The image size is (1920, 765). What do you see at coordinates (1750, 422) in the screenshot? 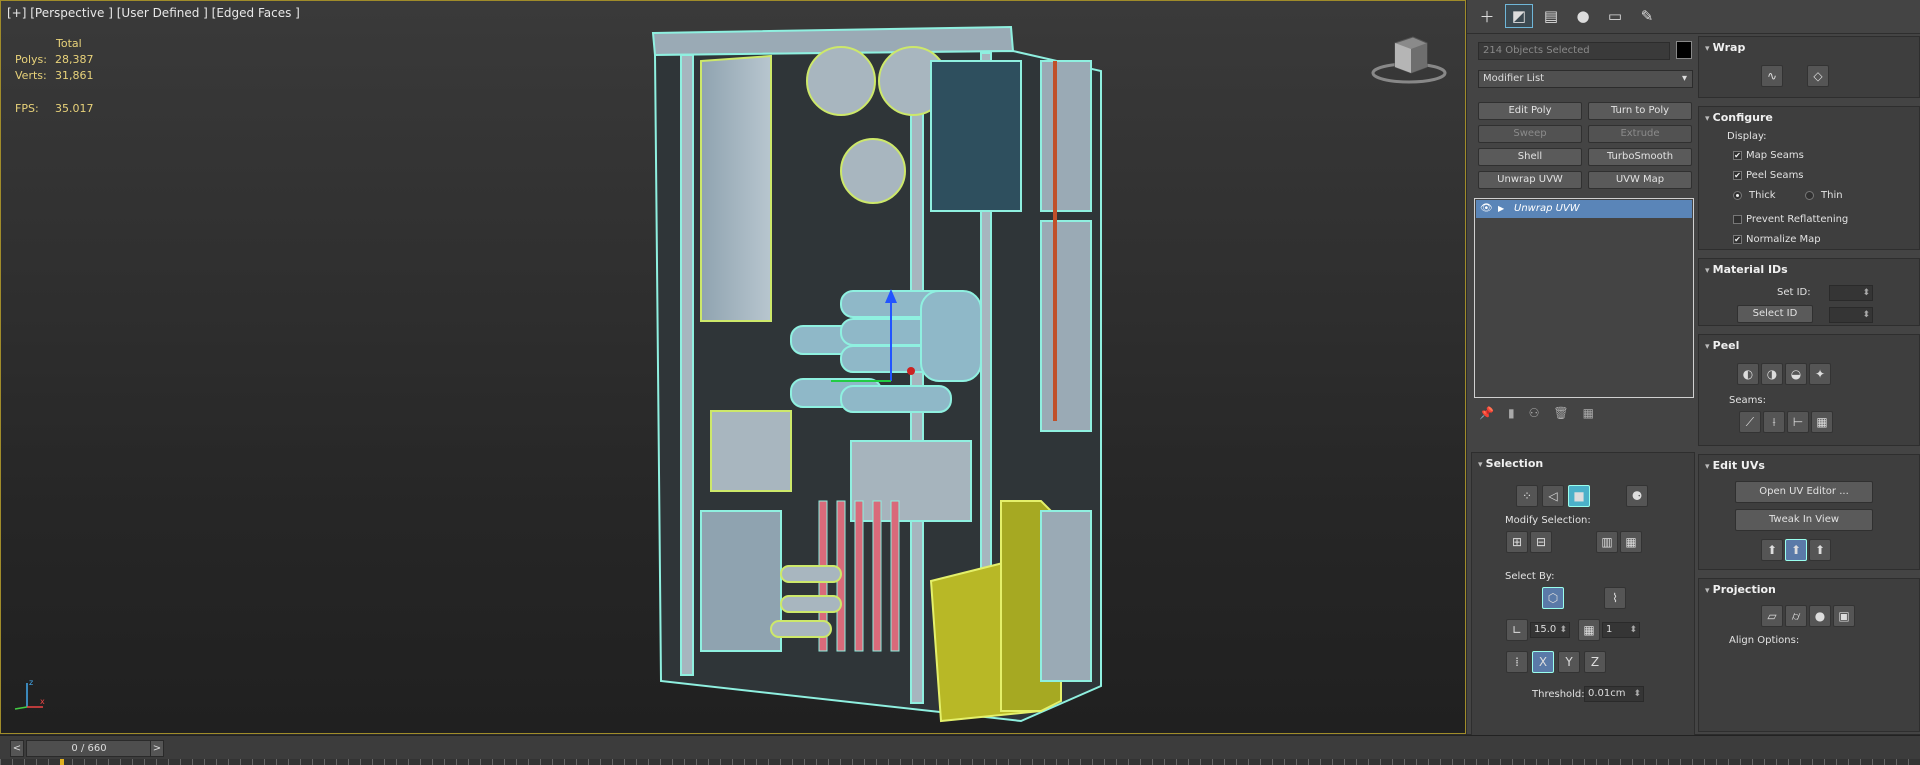
I see `point-to-point-seam-icon: ⟋` at bounding box center [1750, 422].